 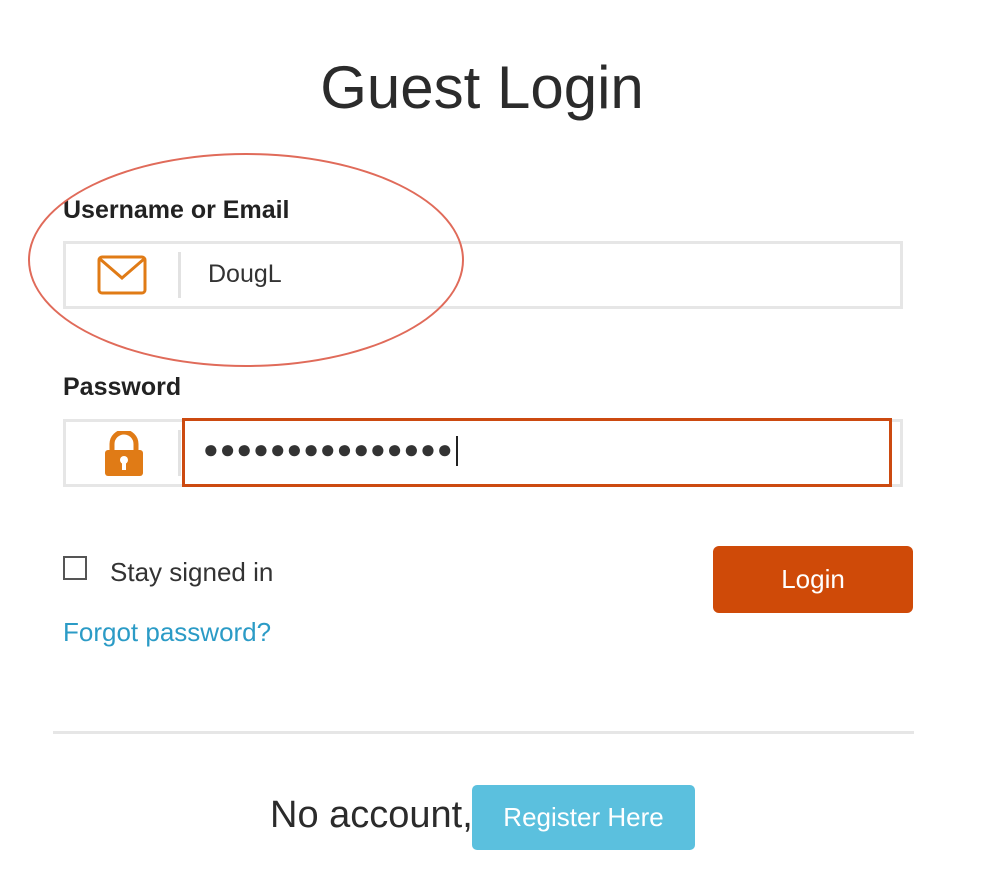 I want to click on no-account-text: No account,, so click(x=371, y=815).